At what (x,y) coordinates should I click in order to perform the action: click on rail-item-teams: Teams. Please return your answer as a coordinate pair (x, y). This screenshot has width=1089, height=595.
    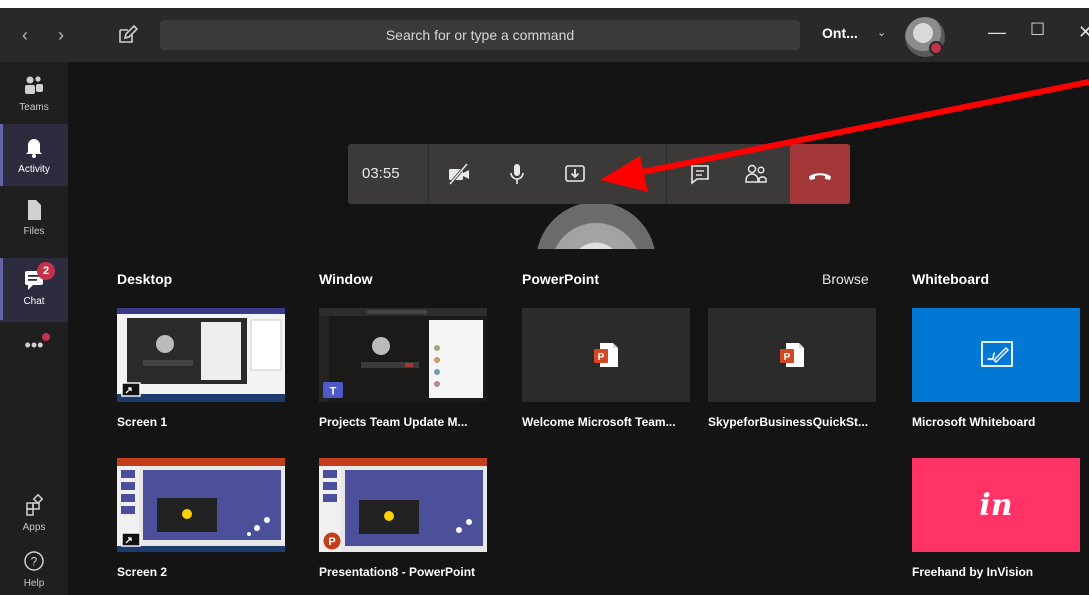
    Looking at the image, I should click on (34, 93).